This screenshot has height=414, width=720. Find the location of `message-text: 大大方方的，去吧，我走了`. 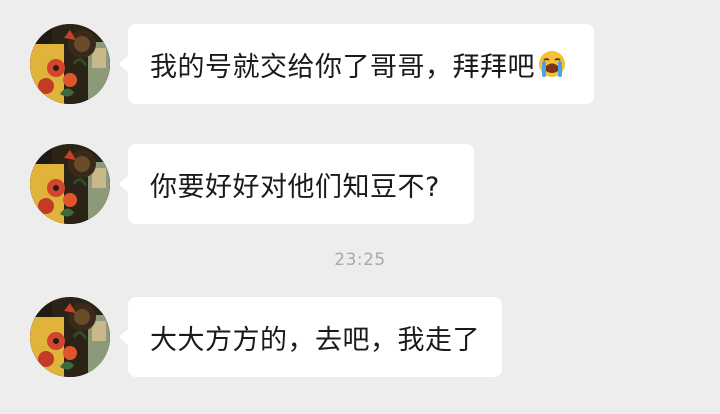

message-text: 大大方方的，去吧，我走了 is located at coordinates (315, 340).